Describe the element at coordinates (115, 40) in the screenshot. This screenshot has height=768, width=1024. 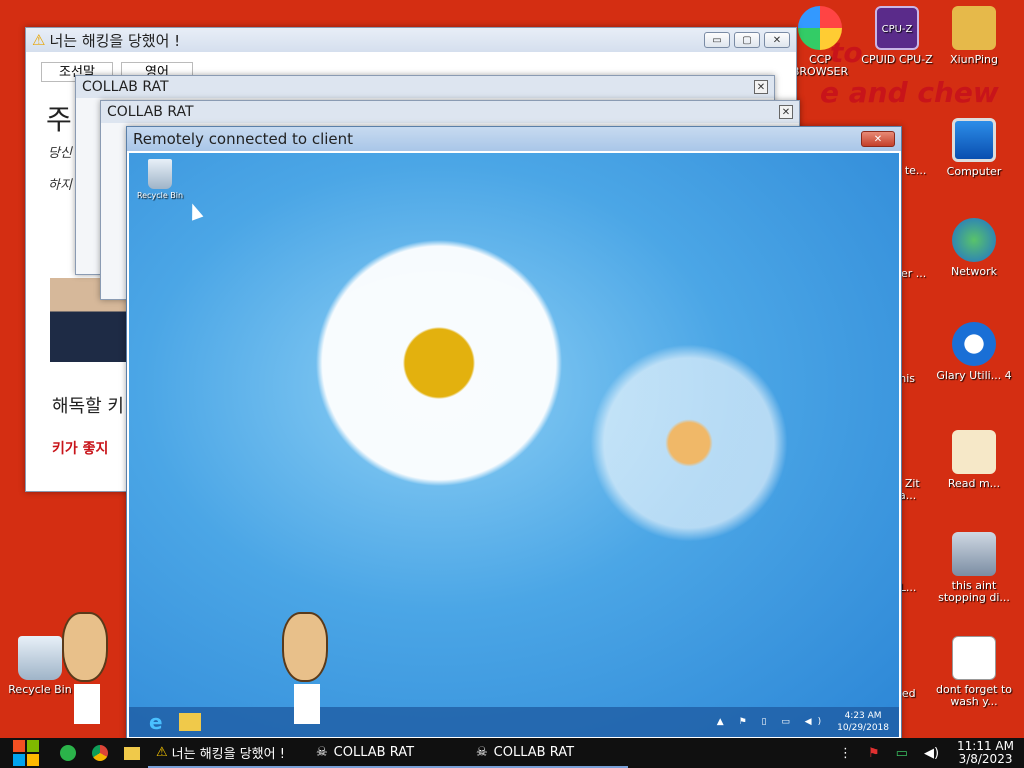
I see `ransom-title: 너는 해킹을 당했어 !` at that location.